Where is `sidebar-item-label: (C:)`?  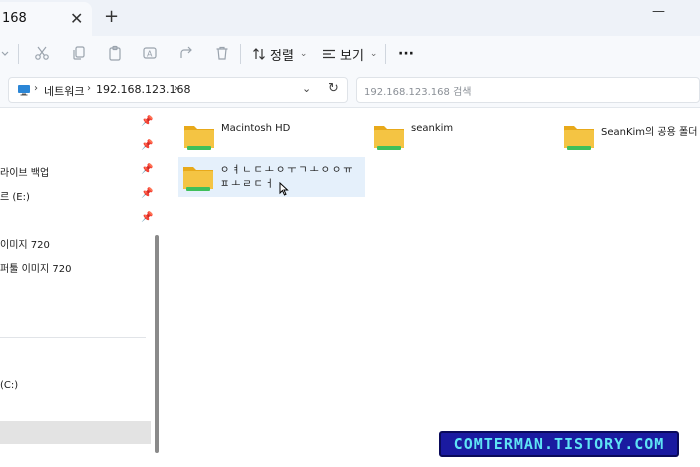 sidebar-item-label: (C:) is located at coordinates (9, 385).